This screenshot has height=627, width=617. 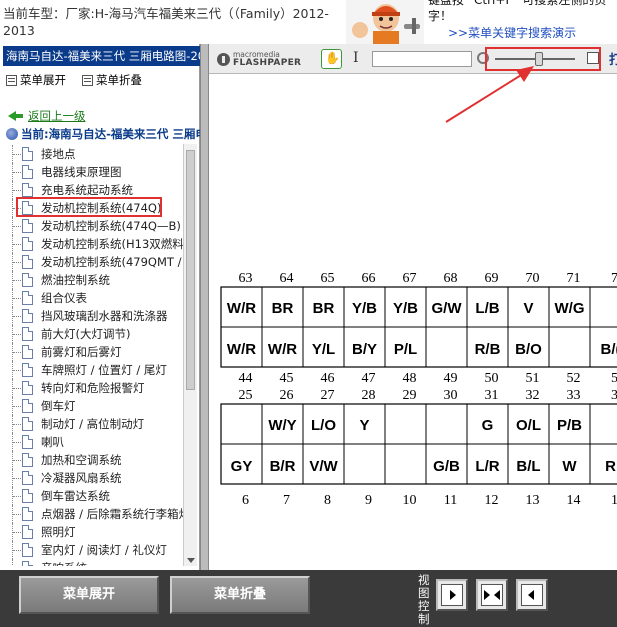 I want to click on pin-number: 66, so click(x=369, y=278).